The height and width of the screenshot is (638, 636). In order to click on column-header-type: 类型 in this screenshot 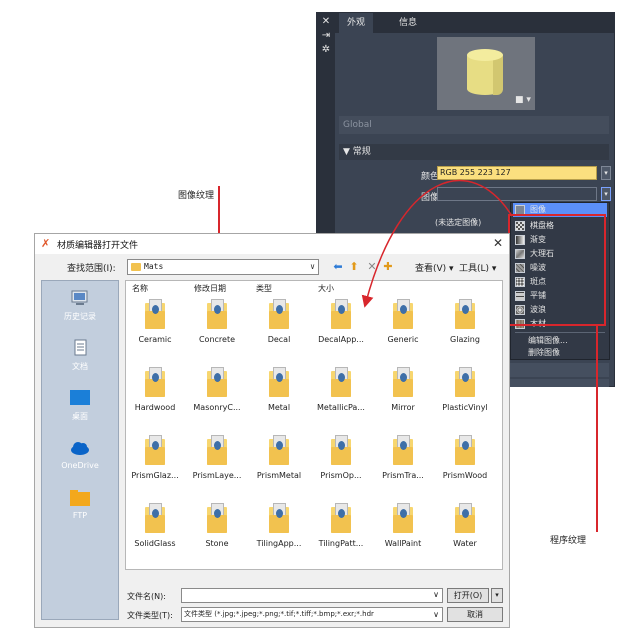, I will do `click(264, 288)`.